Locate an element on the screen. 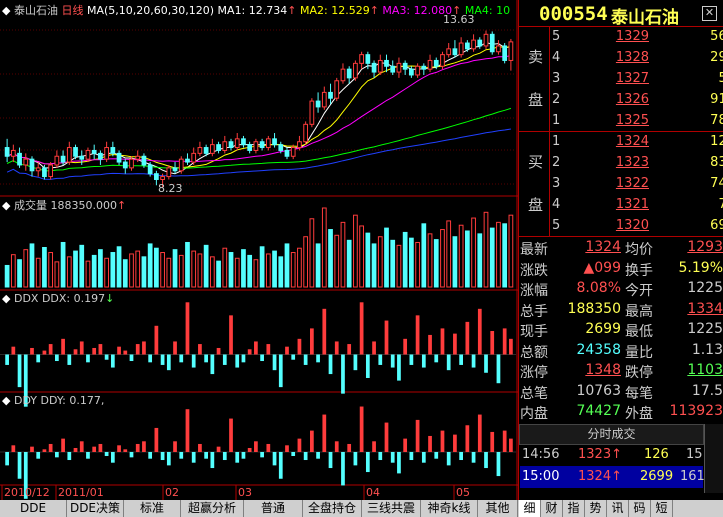  tick-volume: 2699 is located at coordinates (657, 476).